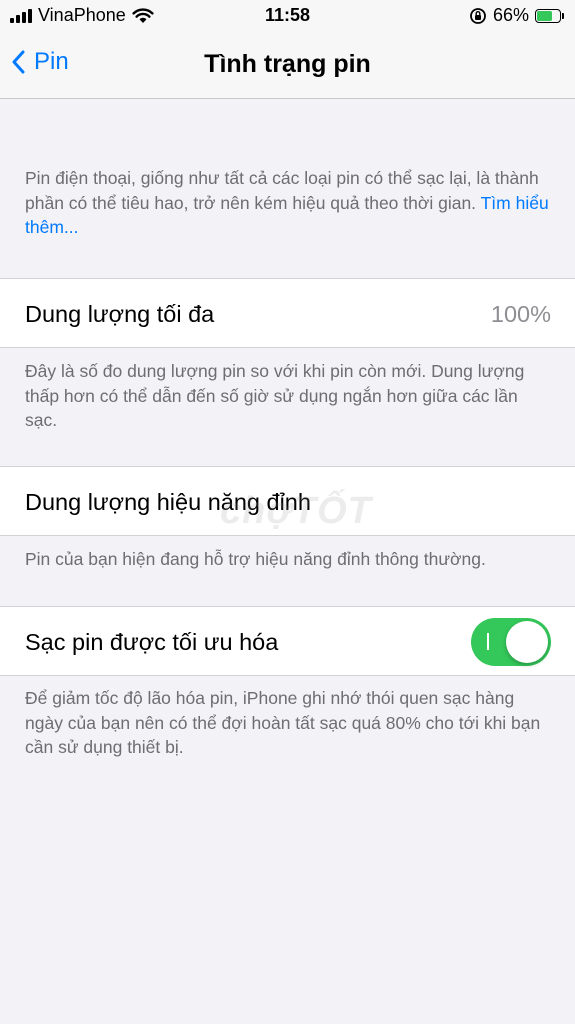  I want to click on status-right: 66%, so click(516, 15).